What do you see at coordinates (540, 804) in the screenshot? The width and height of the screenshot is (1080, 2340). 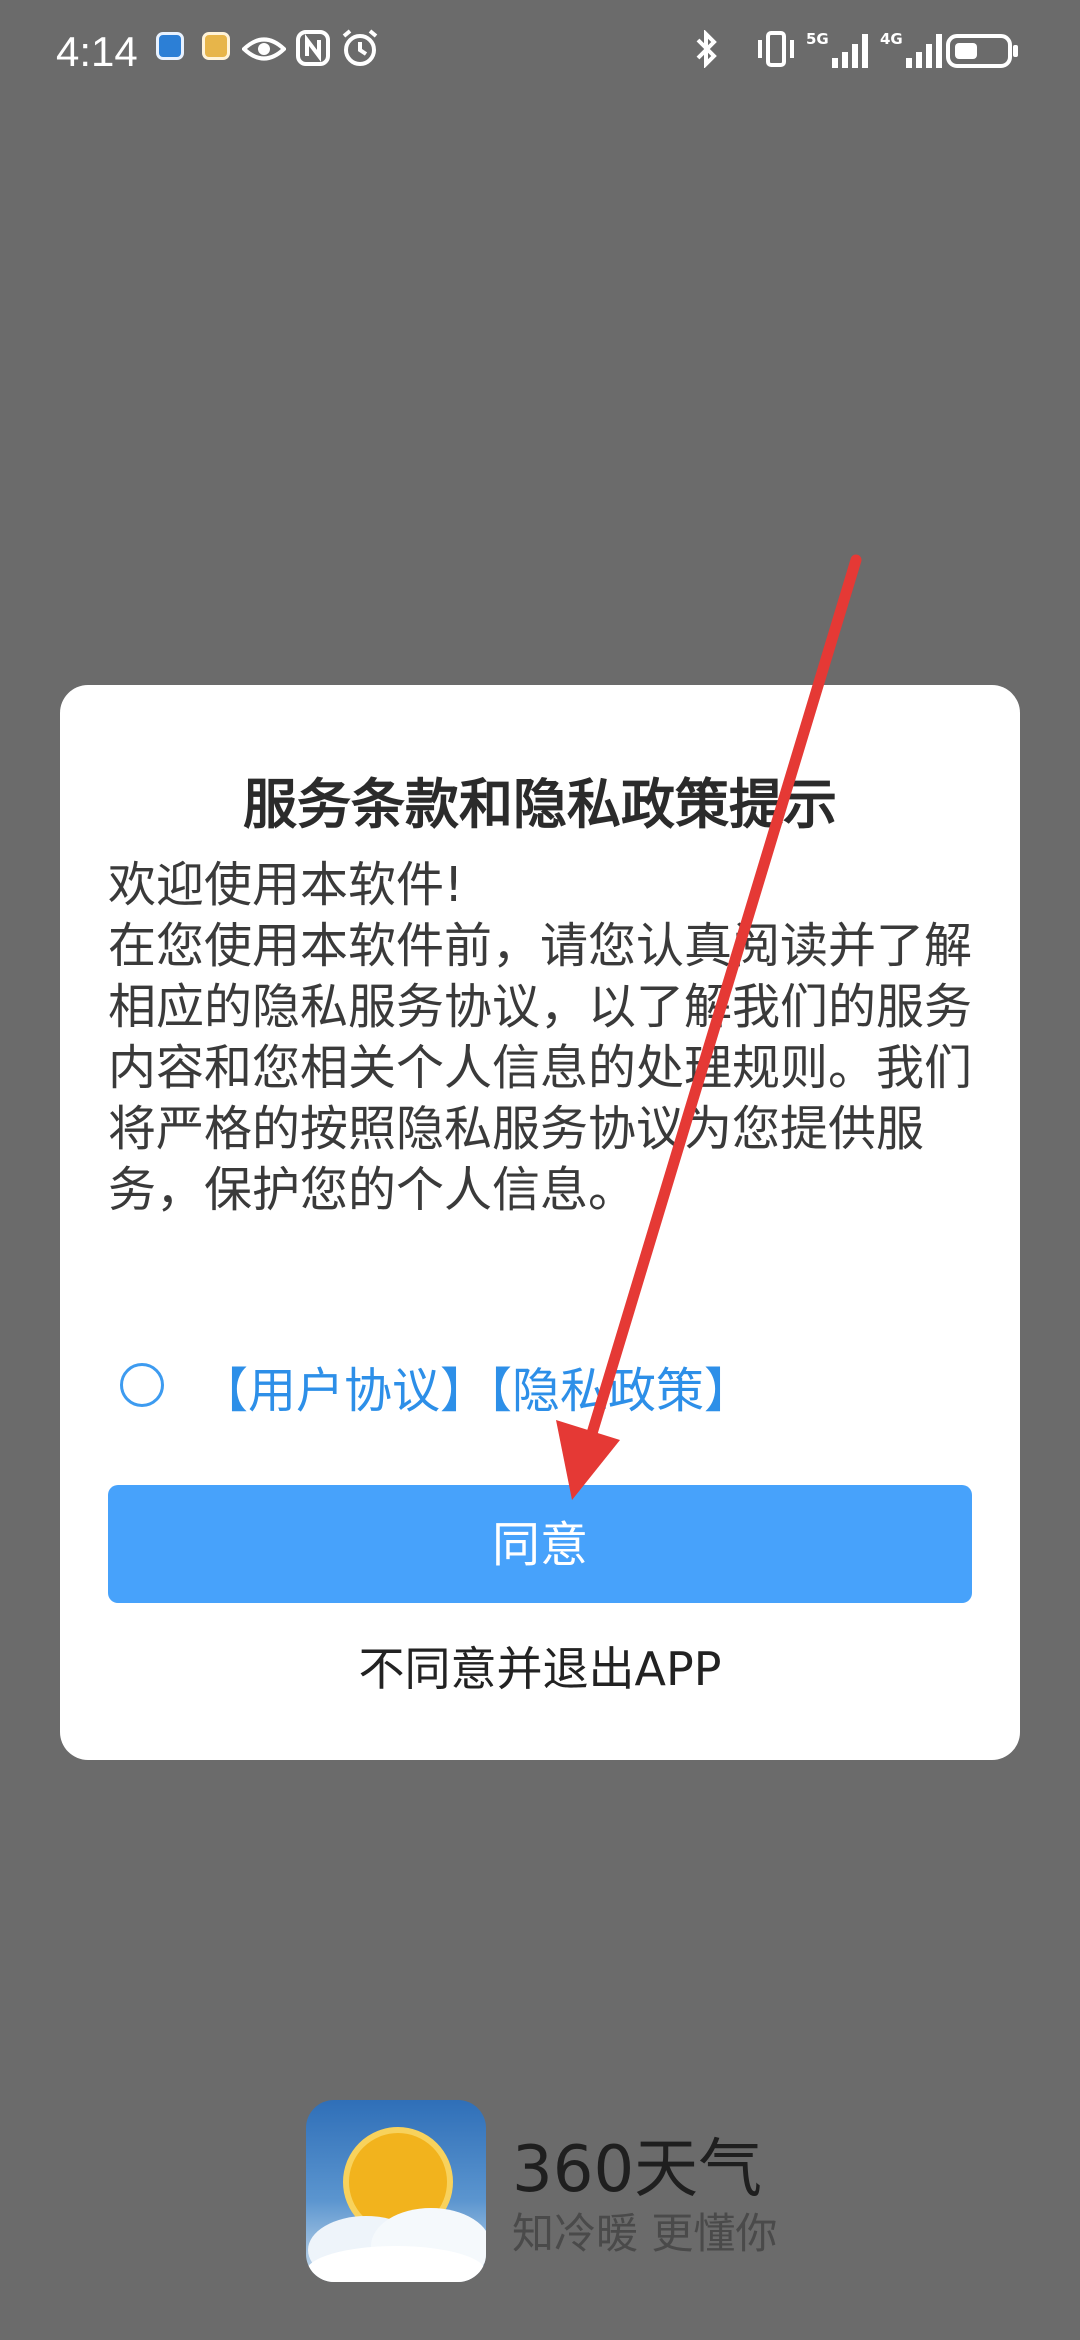 I see `dialog-title: 服务条款和隐私政策提示` at bounding box center [540, 804].